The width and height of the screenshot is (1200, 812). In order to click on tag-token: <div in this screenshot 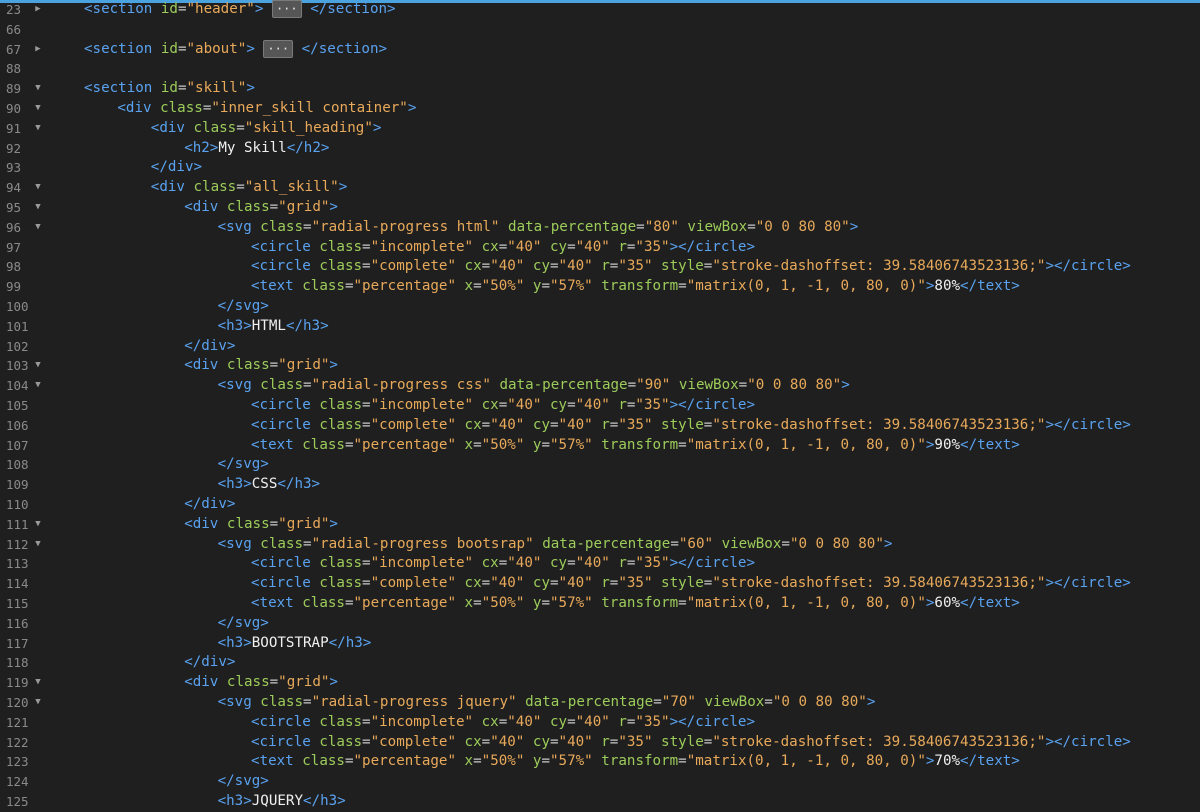, I will do `click(201, 207)`.